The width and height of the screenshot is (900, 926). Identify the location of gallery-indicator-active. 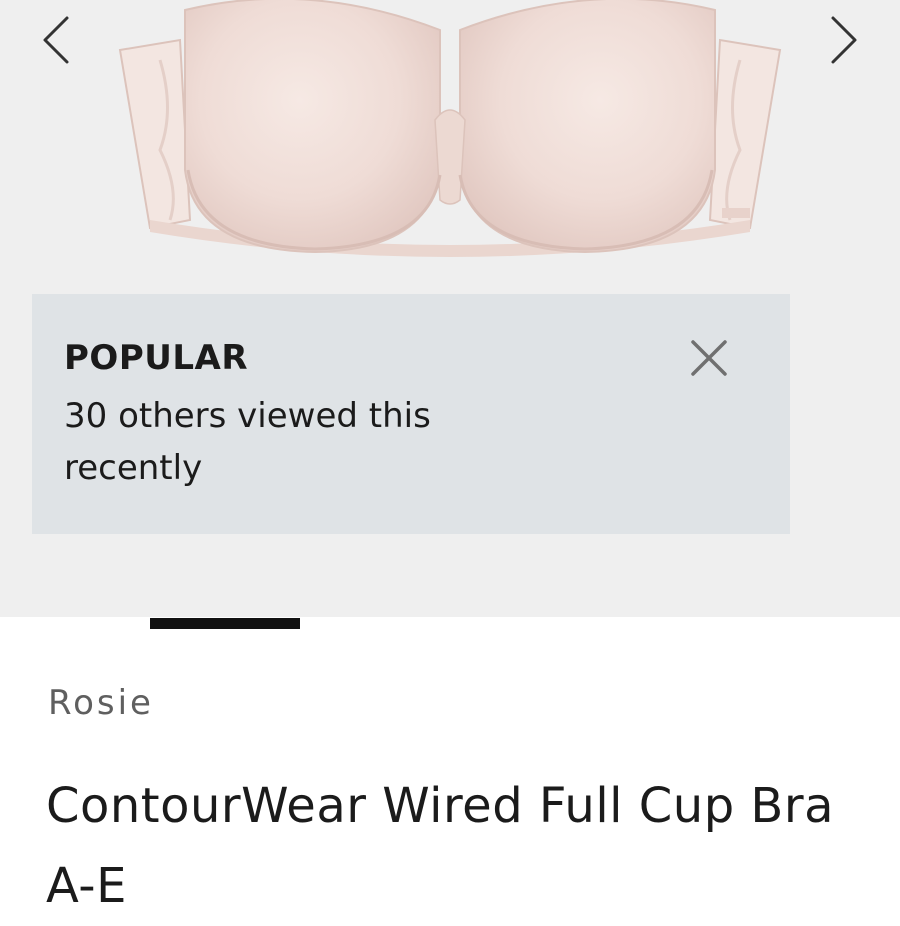
(225, 623).